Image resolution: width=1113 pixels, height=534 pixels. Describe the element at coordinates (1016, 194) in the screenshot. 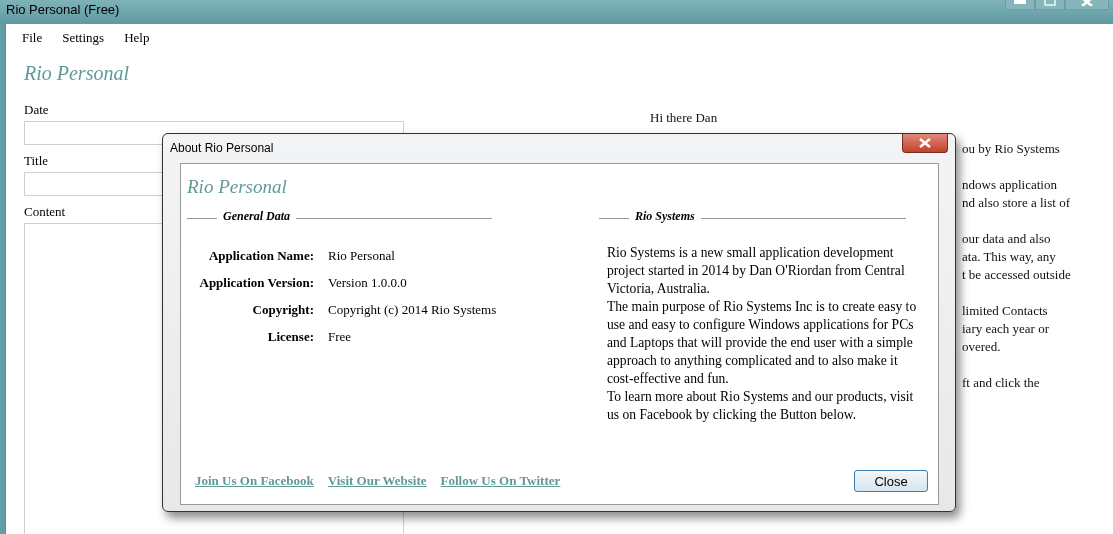

I see `paragraph: ndows application nd also store a list of` at that location.